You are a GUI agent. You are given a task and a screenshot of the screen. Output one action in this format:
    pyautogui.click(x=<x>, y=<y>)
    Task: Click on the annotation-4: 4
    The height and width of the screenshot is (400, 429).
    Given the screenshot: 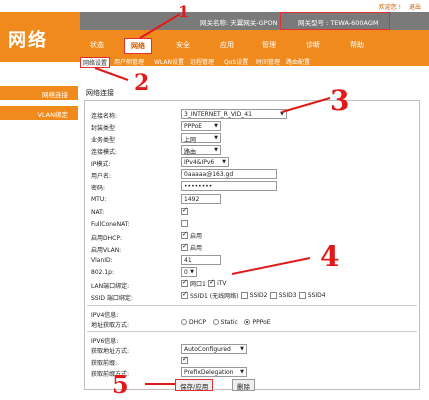 What is the action you would take?
    pyautogui.click(x=330, y=256)
    